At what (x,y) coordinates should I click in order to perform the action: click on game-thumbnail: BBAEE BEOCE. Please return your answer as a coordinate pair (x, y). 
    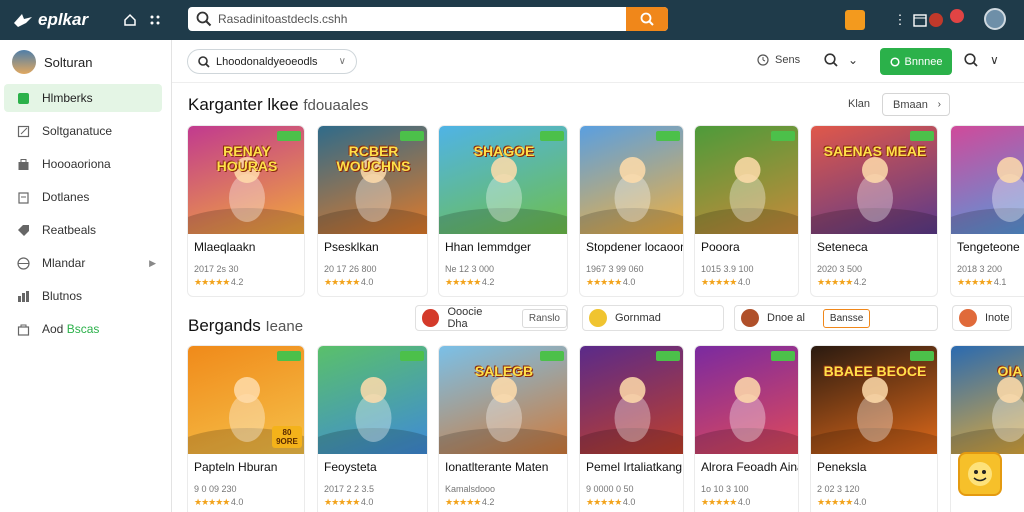
    Looking at the image, I should click on (874, 400).